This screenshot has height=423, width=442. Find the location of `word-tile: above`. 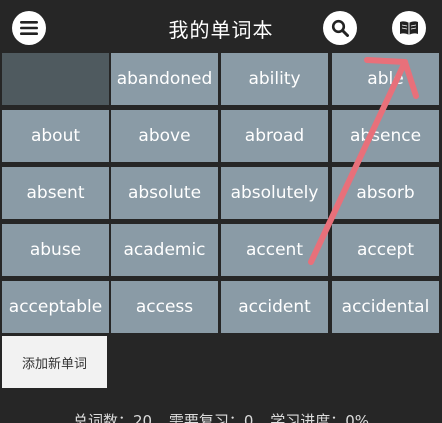

word-tile: above is located at coordinates (164, 136).